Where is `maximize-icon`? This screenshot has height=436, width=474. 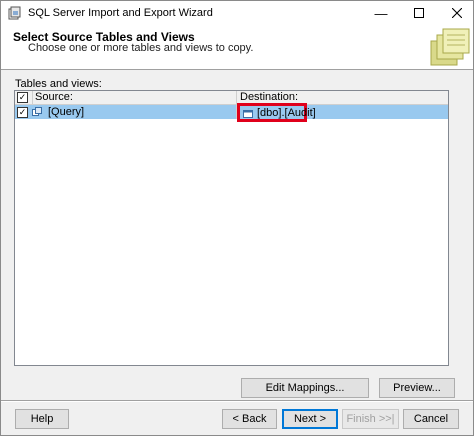 maximize-icon is located at coordinates (419, 13).